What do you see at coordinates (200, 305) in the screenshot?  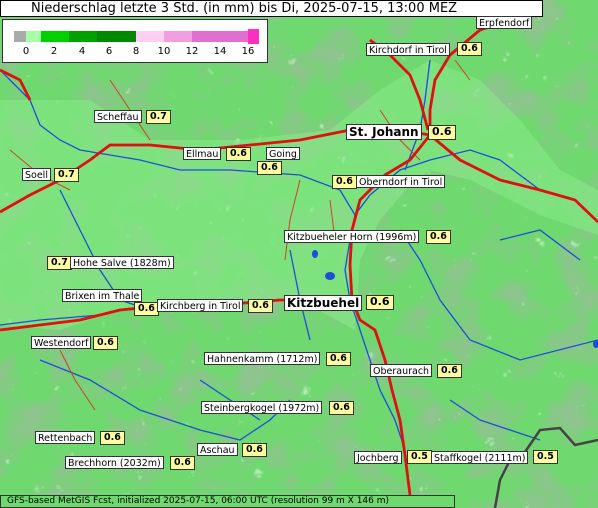 I see `place-label-kirchberg: Kirchberg in Tirol` at bounding box center [200, 305].